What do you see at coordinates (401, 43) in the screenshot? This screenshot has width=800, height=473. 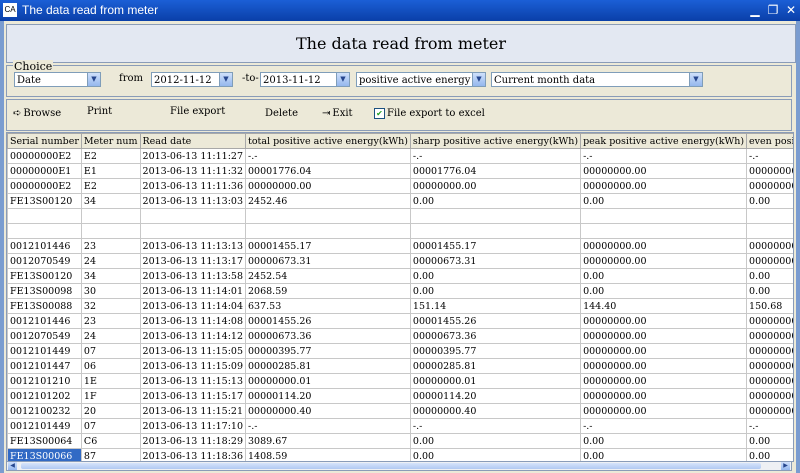 I see `header-panel: The data read from meter` at bounding box center [401, 43].